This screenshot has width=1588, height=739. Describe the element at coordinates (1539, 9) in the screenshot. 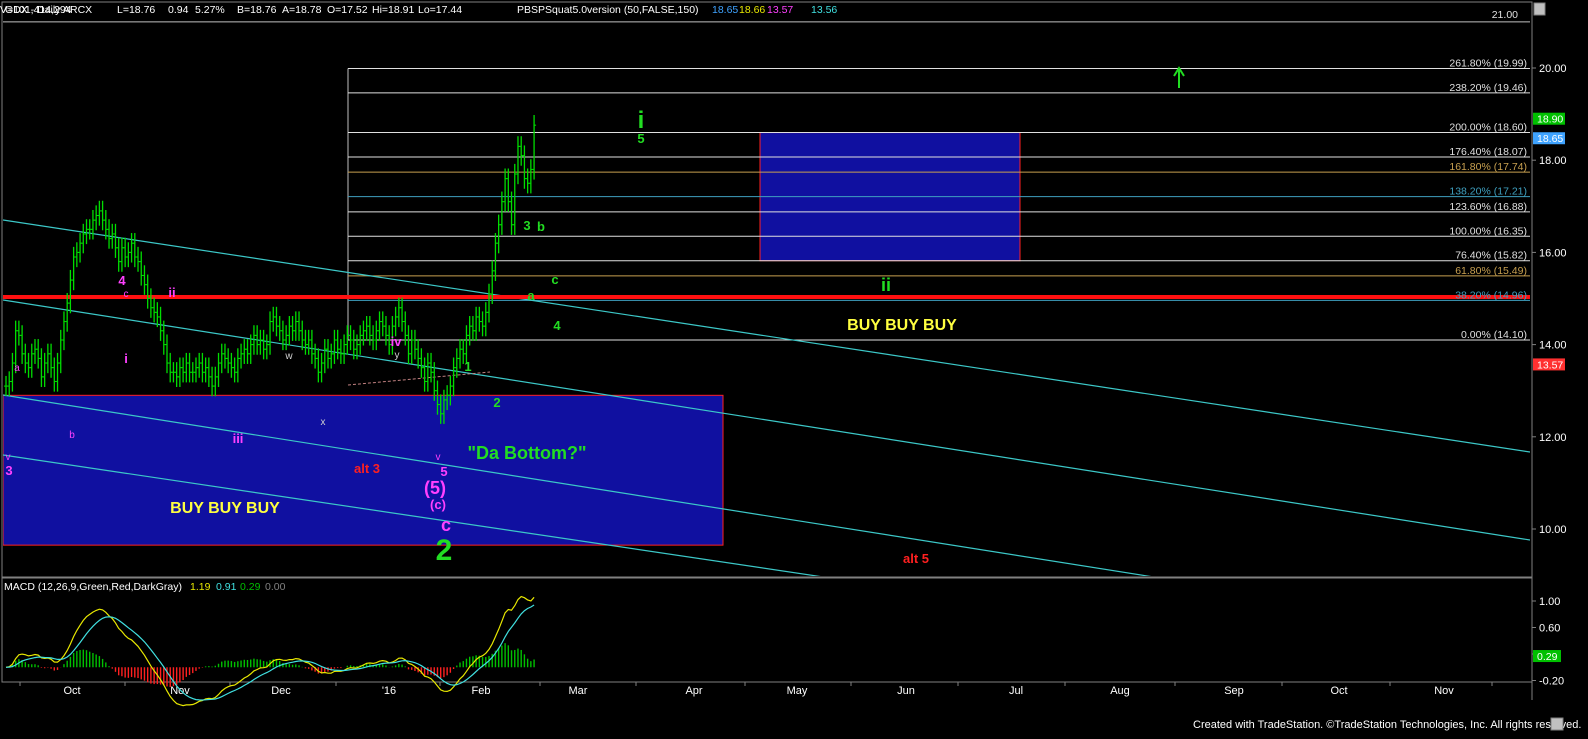

I see `scroll-button` at that location.